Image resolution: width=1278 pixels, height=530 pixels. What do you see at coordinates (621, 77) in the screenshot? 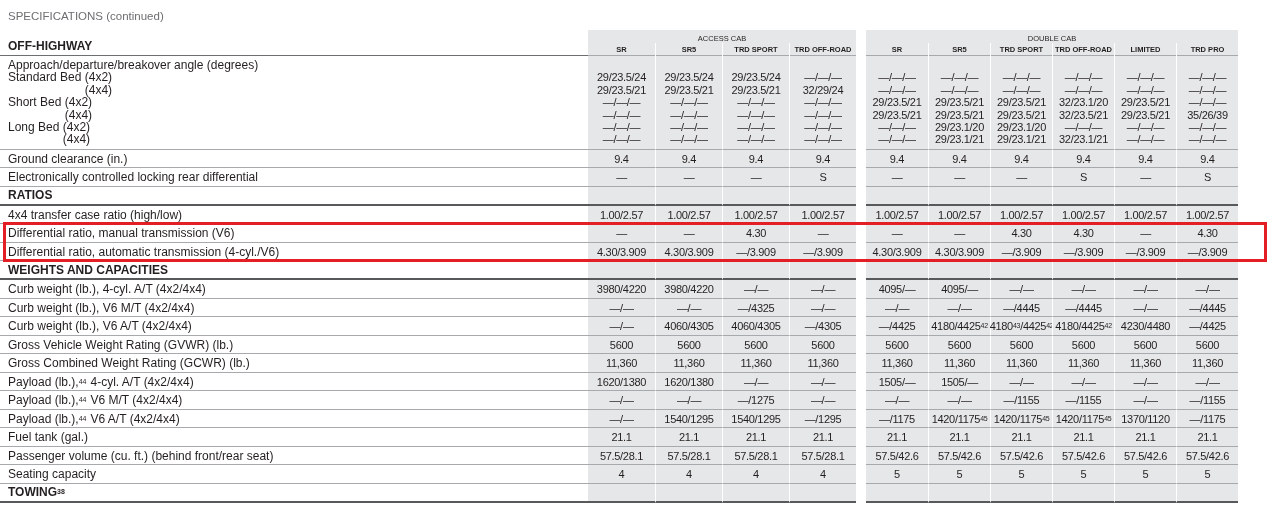
I see `table-cell: 29/23.5/24` at bounding box center [621, 77].